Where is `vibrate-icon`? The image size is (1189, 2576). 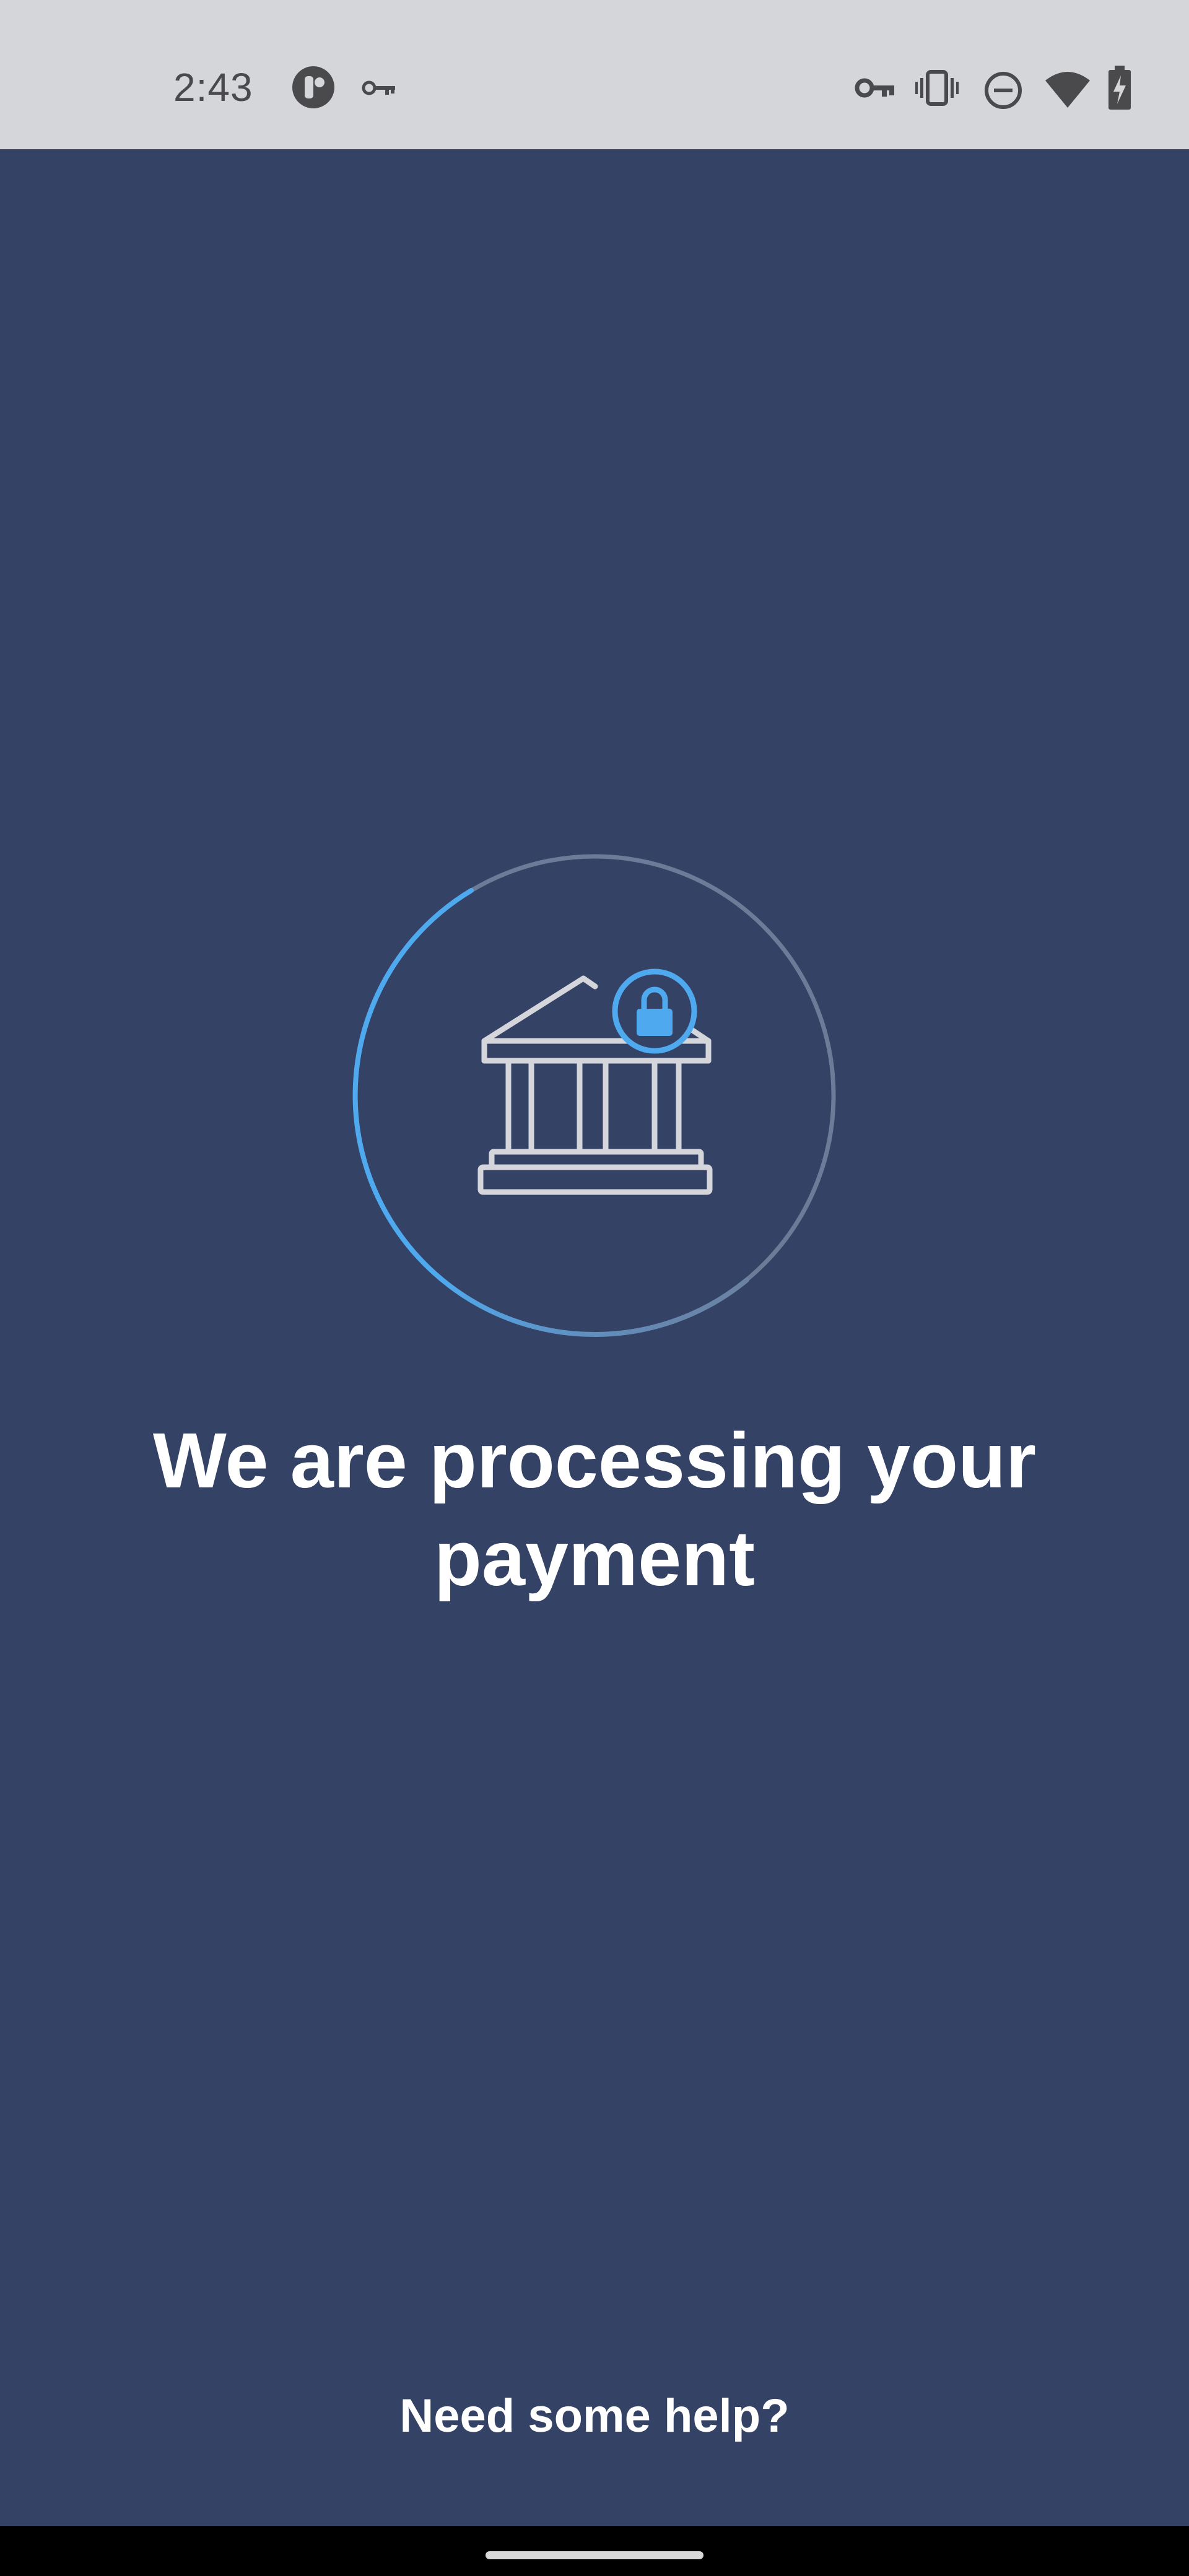
vibrate-icon is located at coordinates (937, 88).